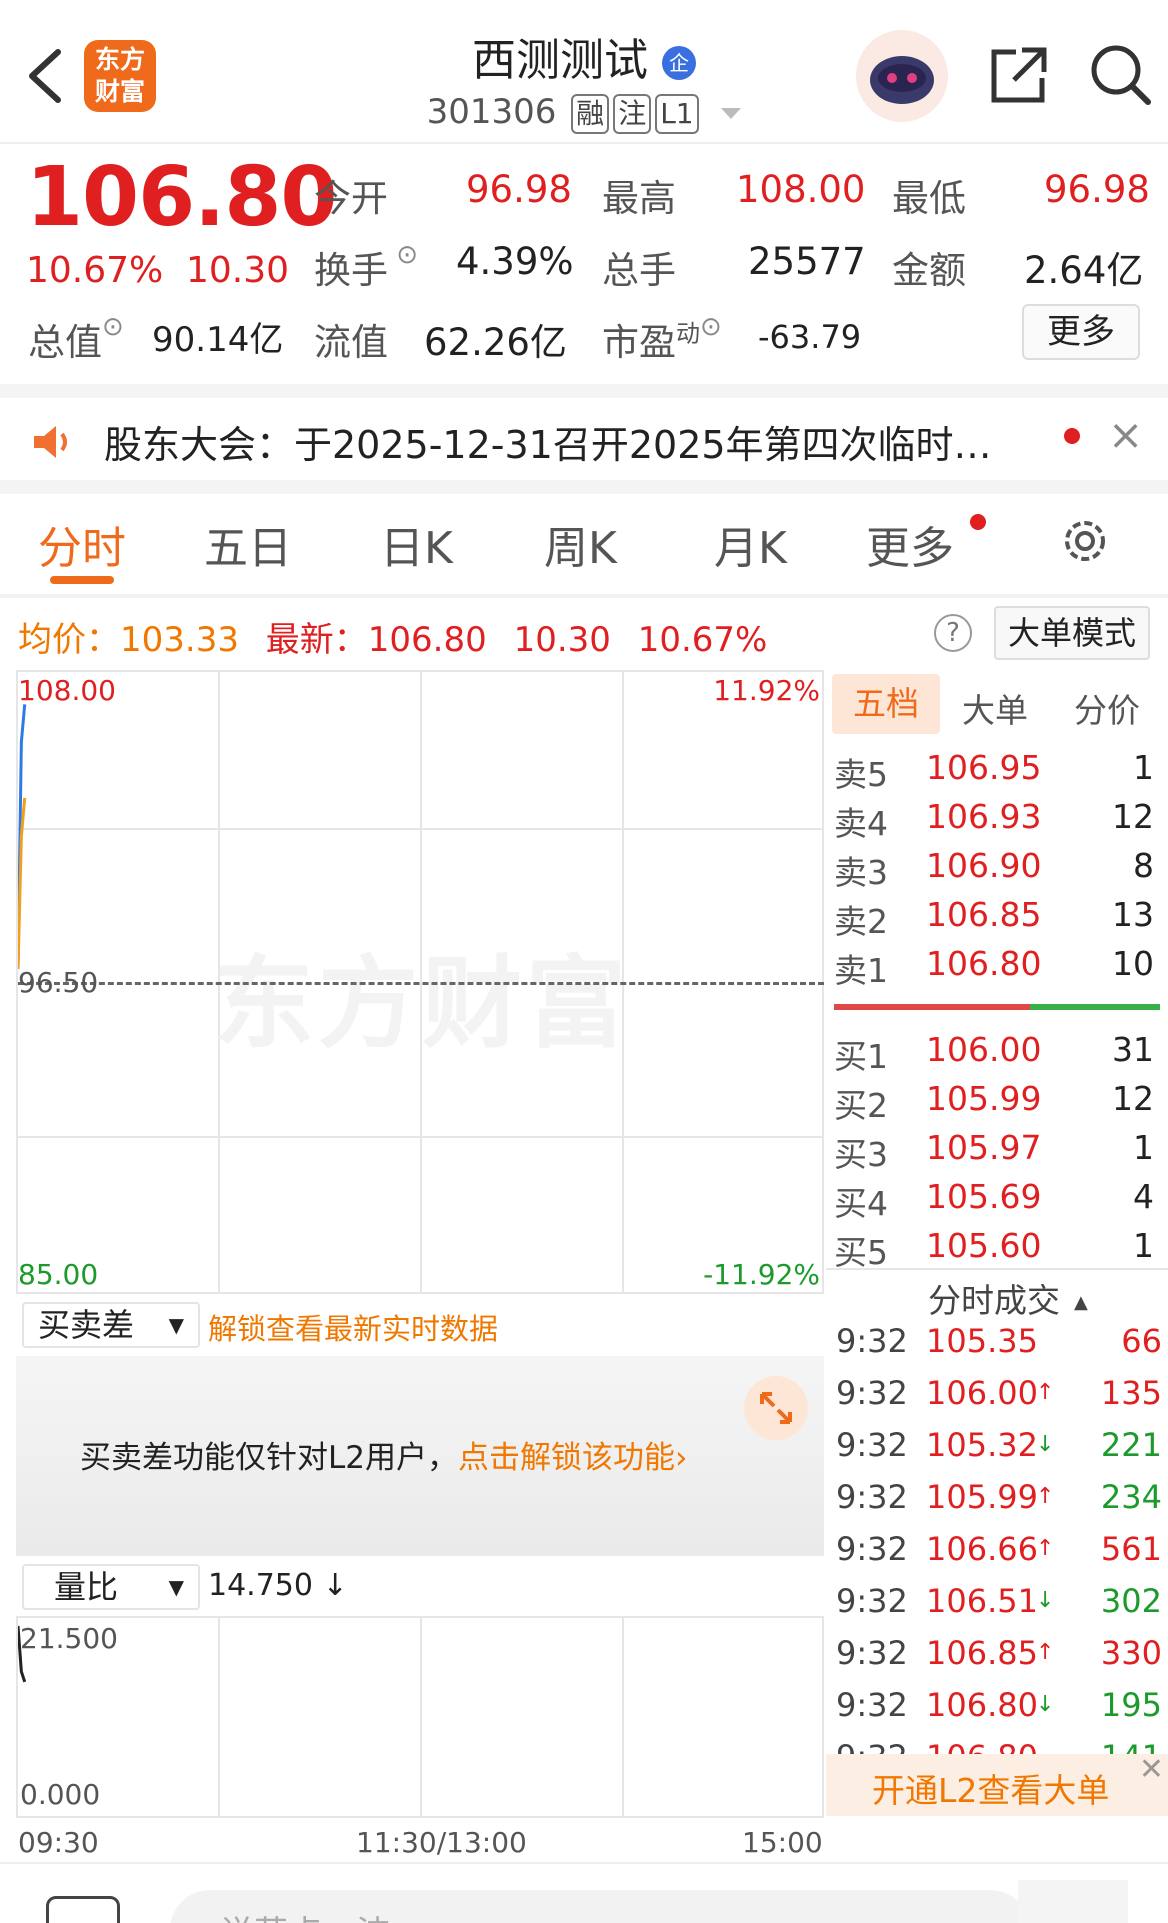  What do you see at coordinates (1133, 963) in the screenshot?
I see `ask-qty: 10` at bounding box center [1133, 963].